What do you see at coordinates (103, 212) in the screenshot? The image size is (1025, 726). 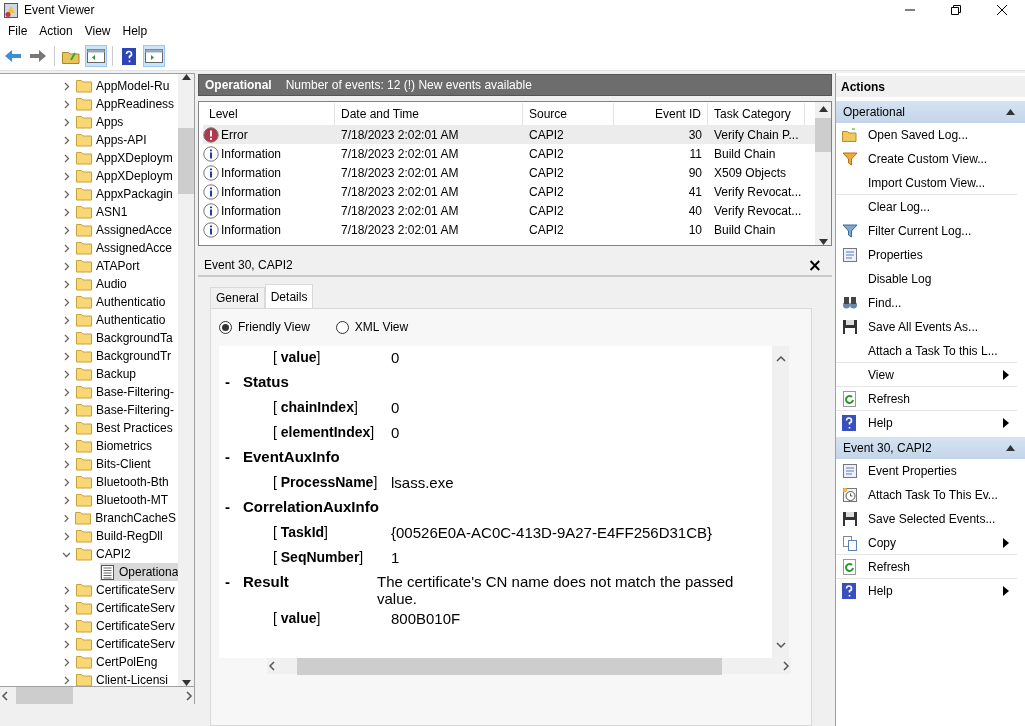 I see `tree-item: ASN1` at bounding box center [103, 212].